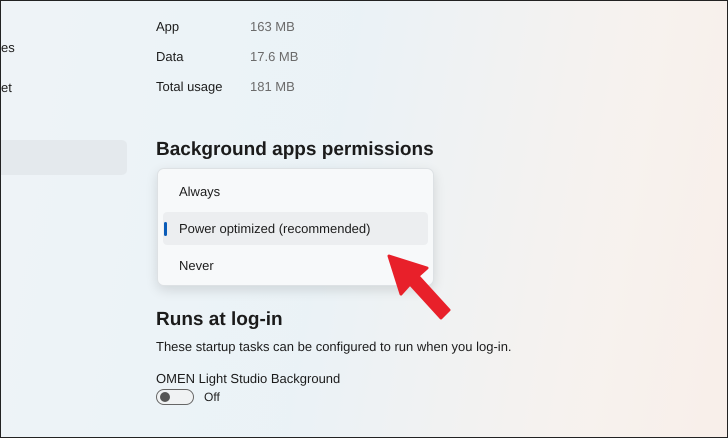  I want to click on toggle-switch, so click(175, 397).